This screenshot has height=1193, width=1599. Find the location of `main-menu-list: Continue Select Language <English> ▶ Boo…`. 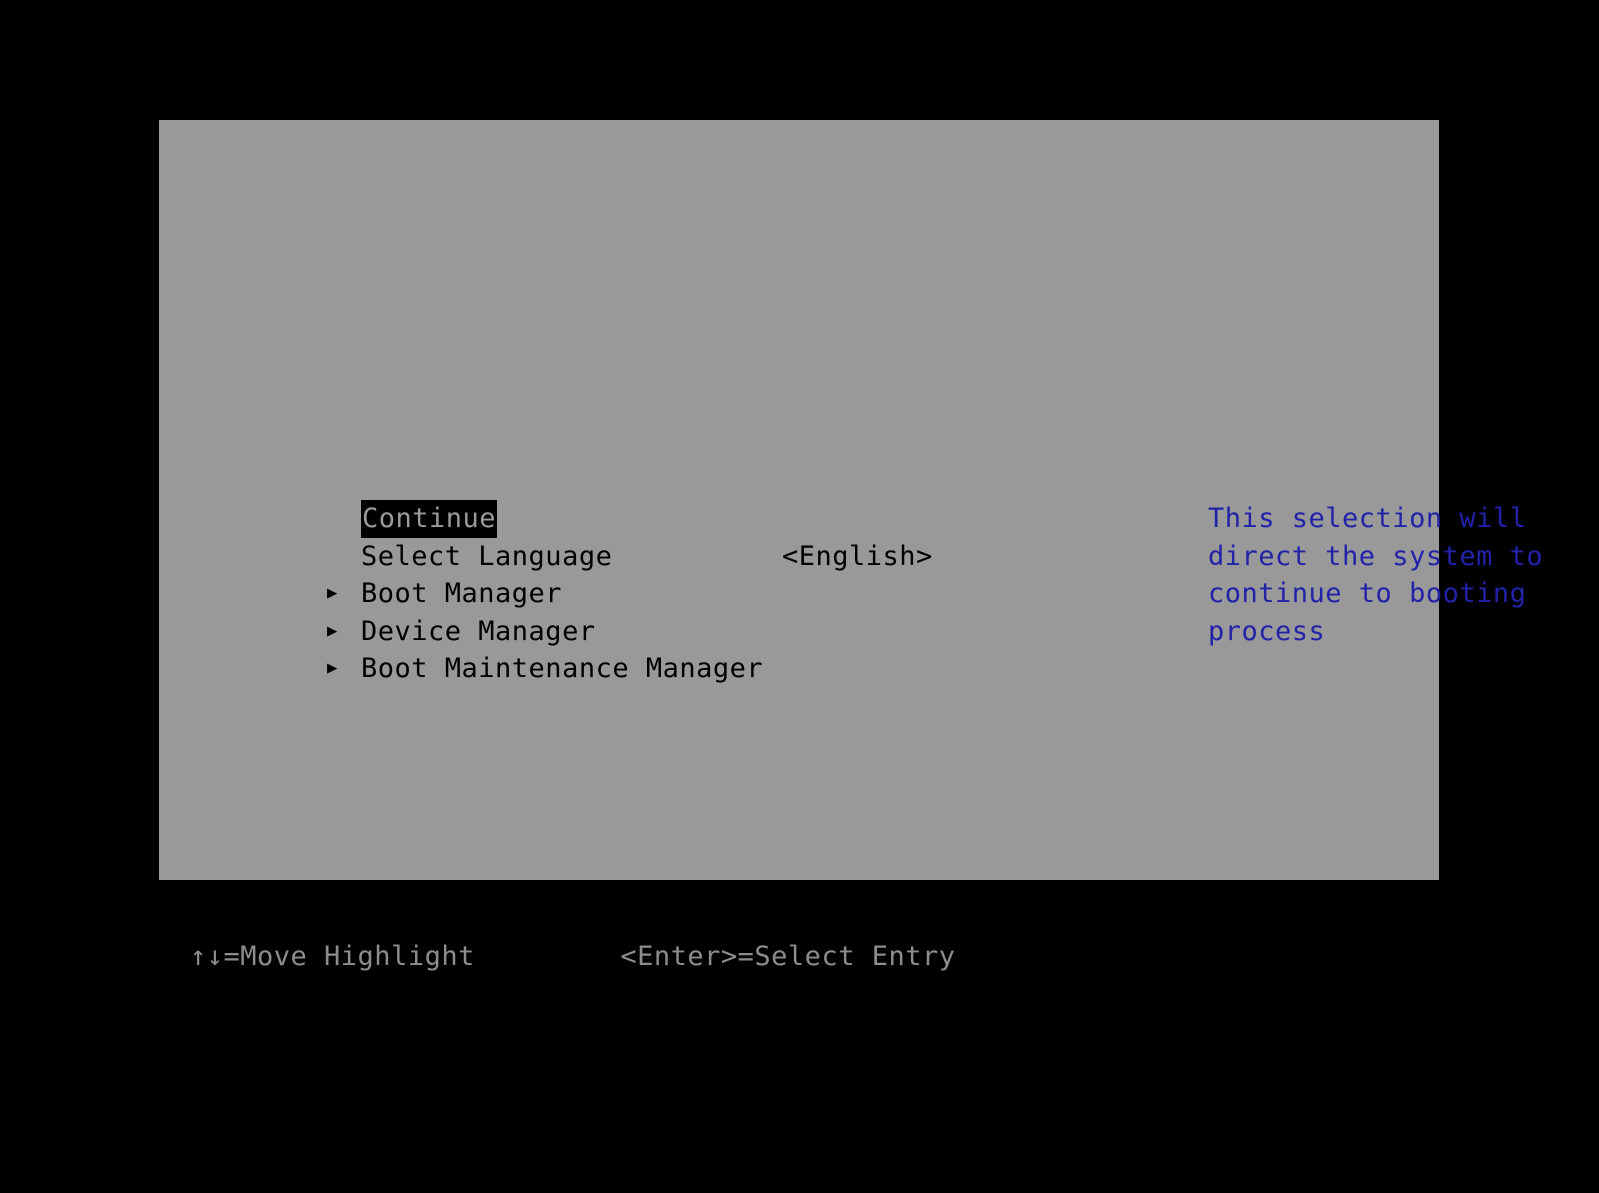

main-menu-list: Continue Select Language <English> ▶ Boo… is located at coordinates (637, 594).